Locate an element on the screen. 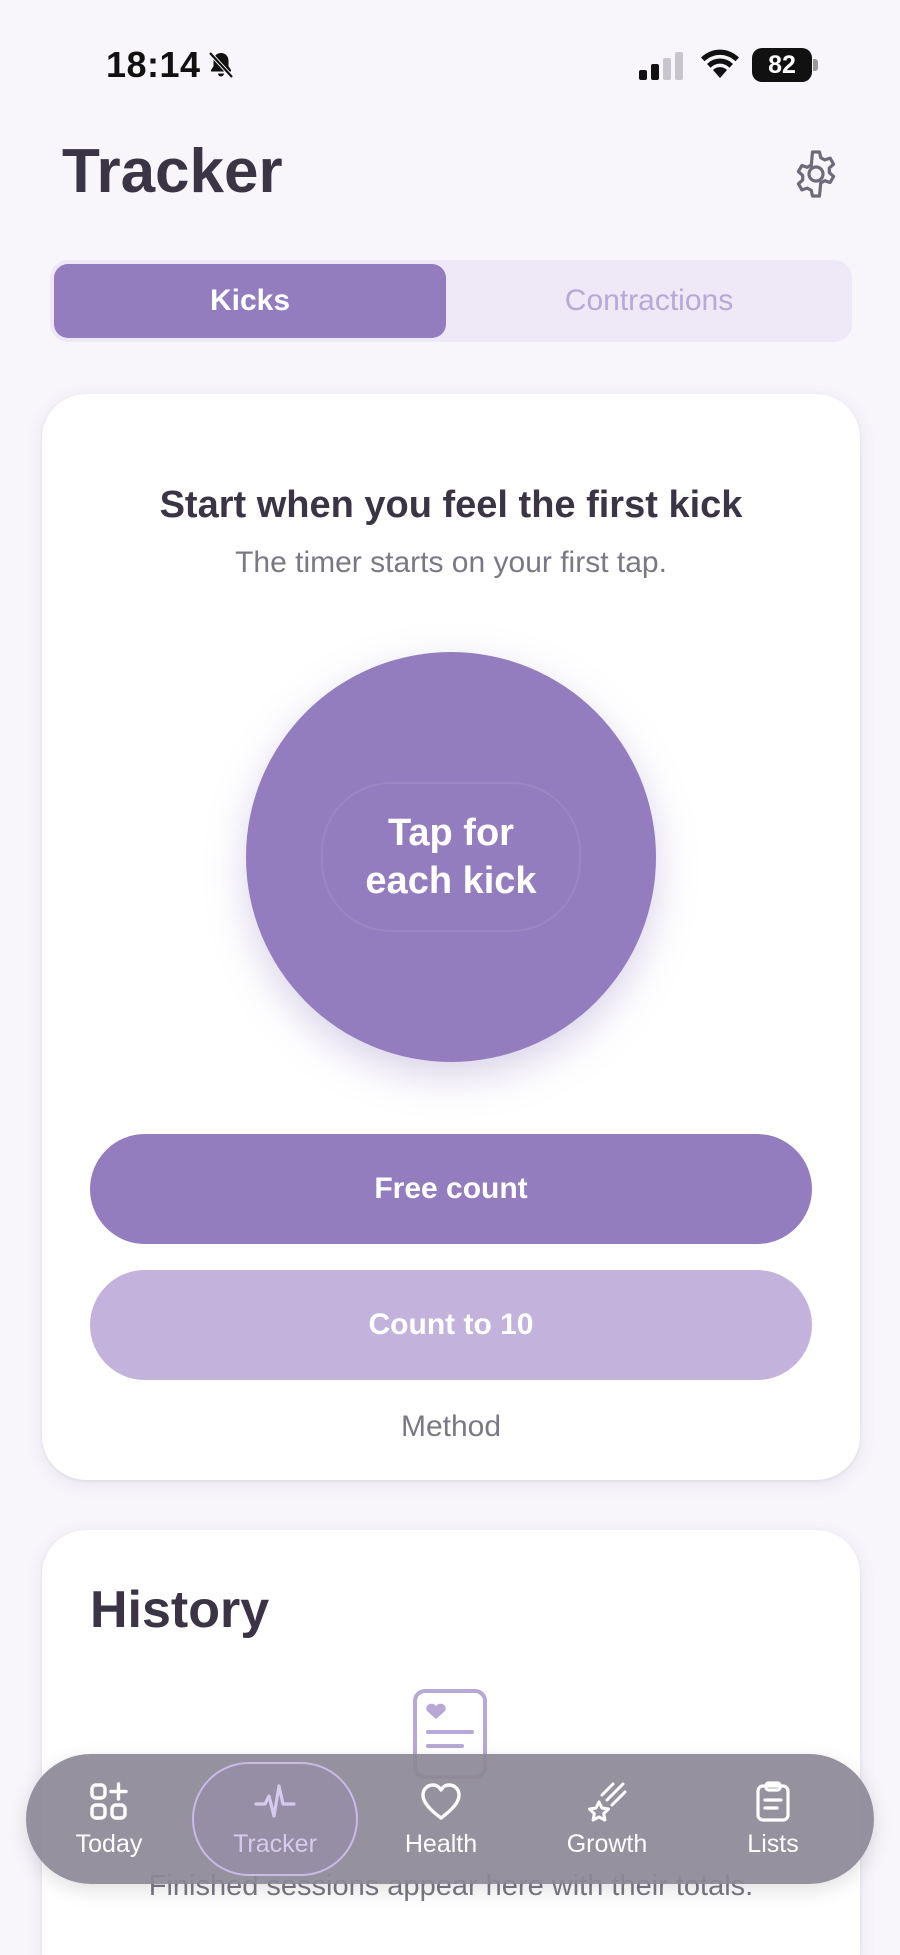 The image size is (900, 1955). method-label: Method is located at coordinates (451, 1426).